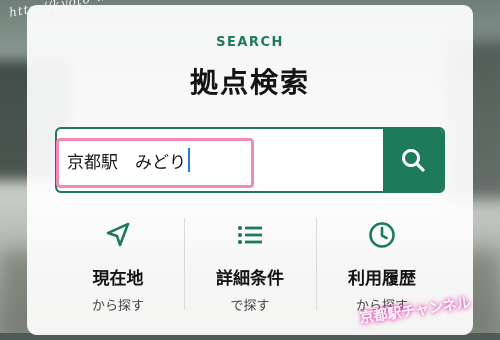 Image resolution: width=500 pixels, height=340 pixels. Describe the element at coordinates (250, 279) in the screenshot. I see `option-label: 詳細条件` at that location.